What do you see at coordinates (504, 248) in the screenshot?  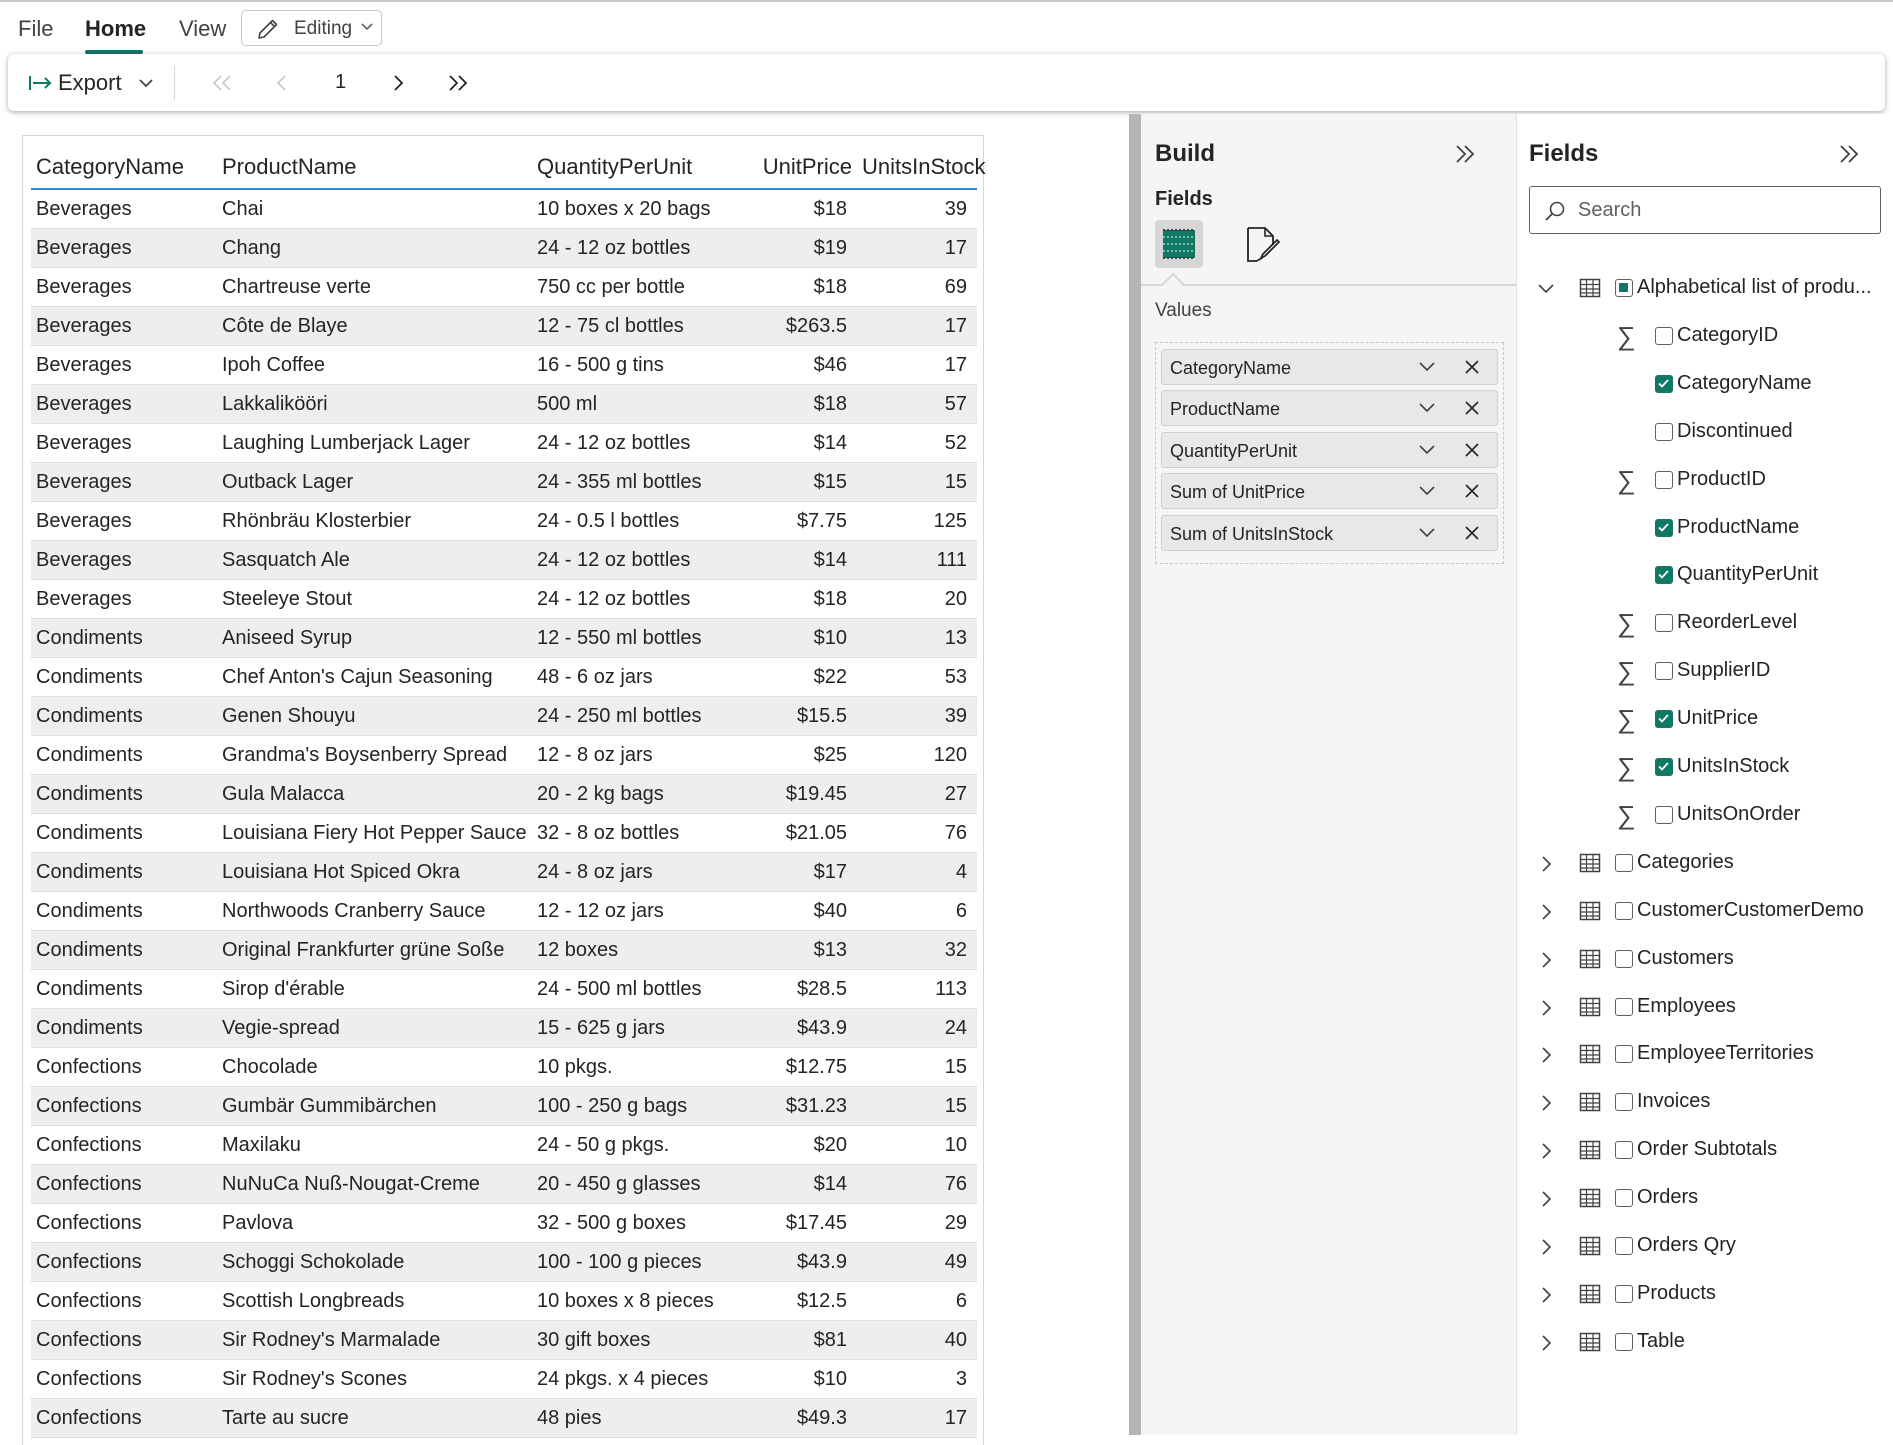 I see `table-row: Beverages Chang 24 - 12 oz bottles $19 17` at bounding box center [504, 248].